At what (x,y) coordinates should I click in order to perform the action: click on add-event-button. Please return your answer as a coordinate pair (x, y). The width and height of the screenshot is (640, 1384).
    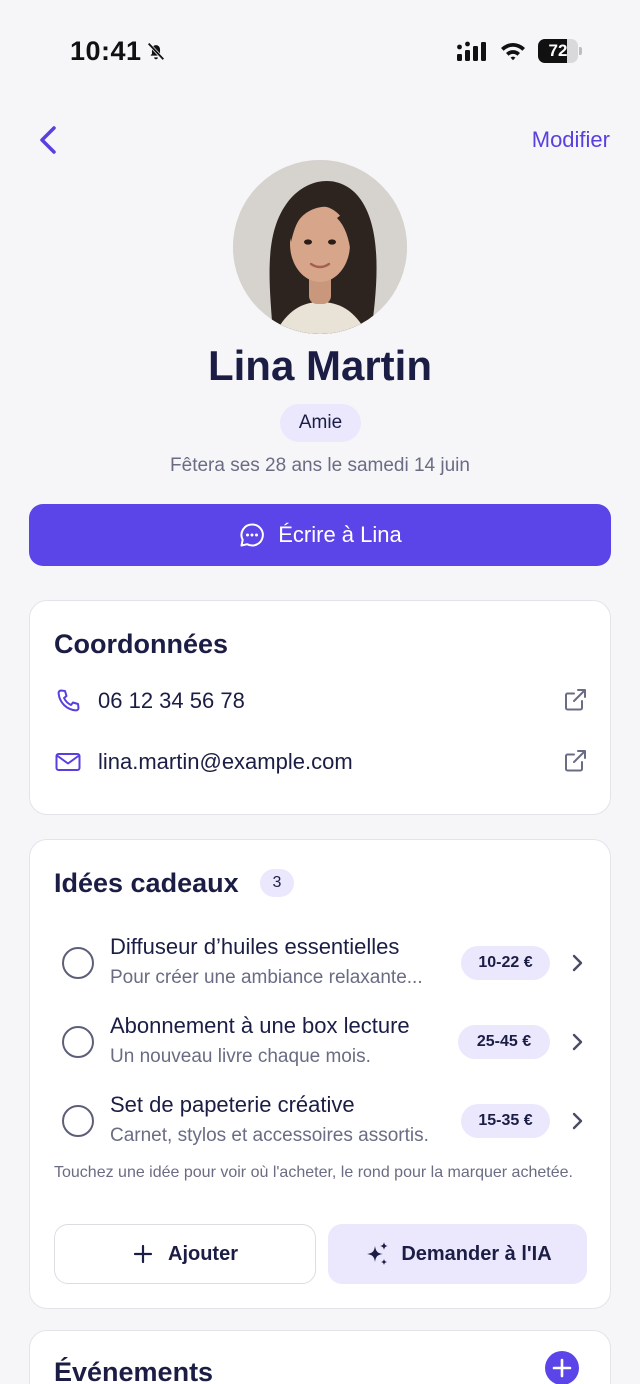
    Looking at the image, I should click on (562, 1367).